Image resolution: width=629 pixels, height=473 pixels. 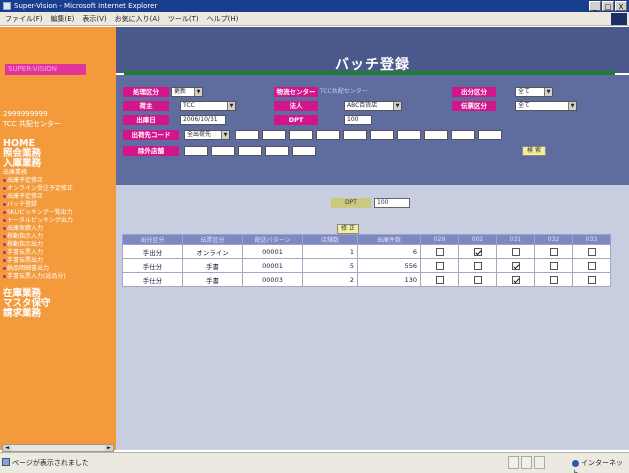 What do you see at coordinates (22, 164) in the screenshot?
I see `nav-receiving: 入庫業務` at bounding box center [22, 164].